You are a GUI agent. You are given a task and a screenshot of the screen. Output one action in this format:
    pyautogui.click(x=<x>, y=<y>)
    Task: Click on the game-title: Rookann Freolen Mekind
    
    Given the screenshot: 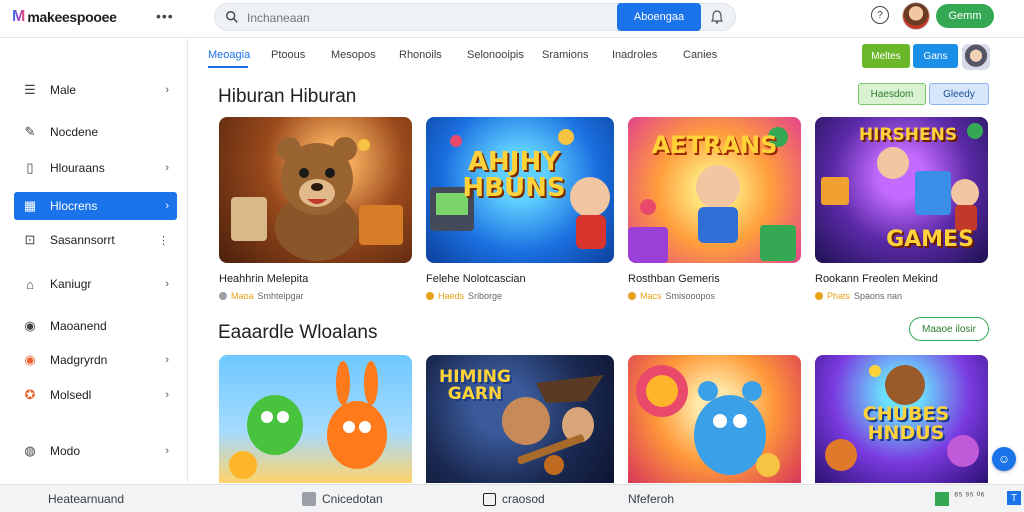 What is the action you would take?
    pyautogui.click(x=876, y=279)
    